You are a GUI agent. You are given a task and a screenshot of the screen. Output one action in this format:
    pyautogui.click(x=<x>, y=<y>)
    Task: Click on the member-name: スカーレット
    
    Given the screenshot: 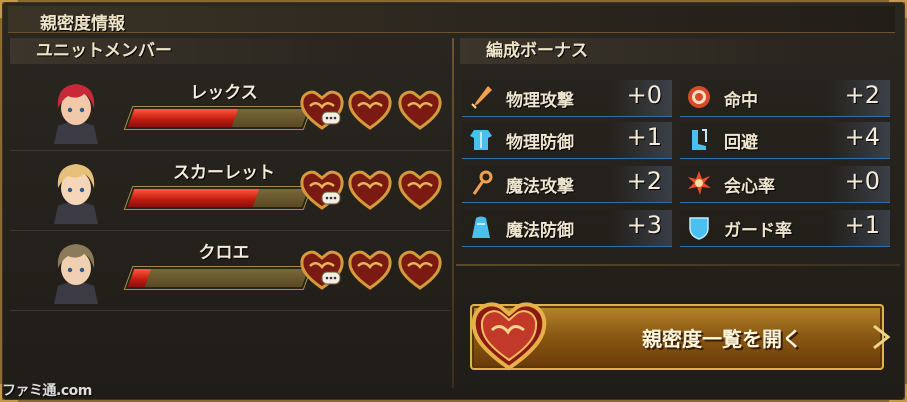 What is the action you would take?
    pyautogui.click(x=224, y=173)
    